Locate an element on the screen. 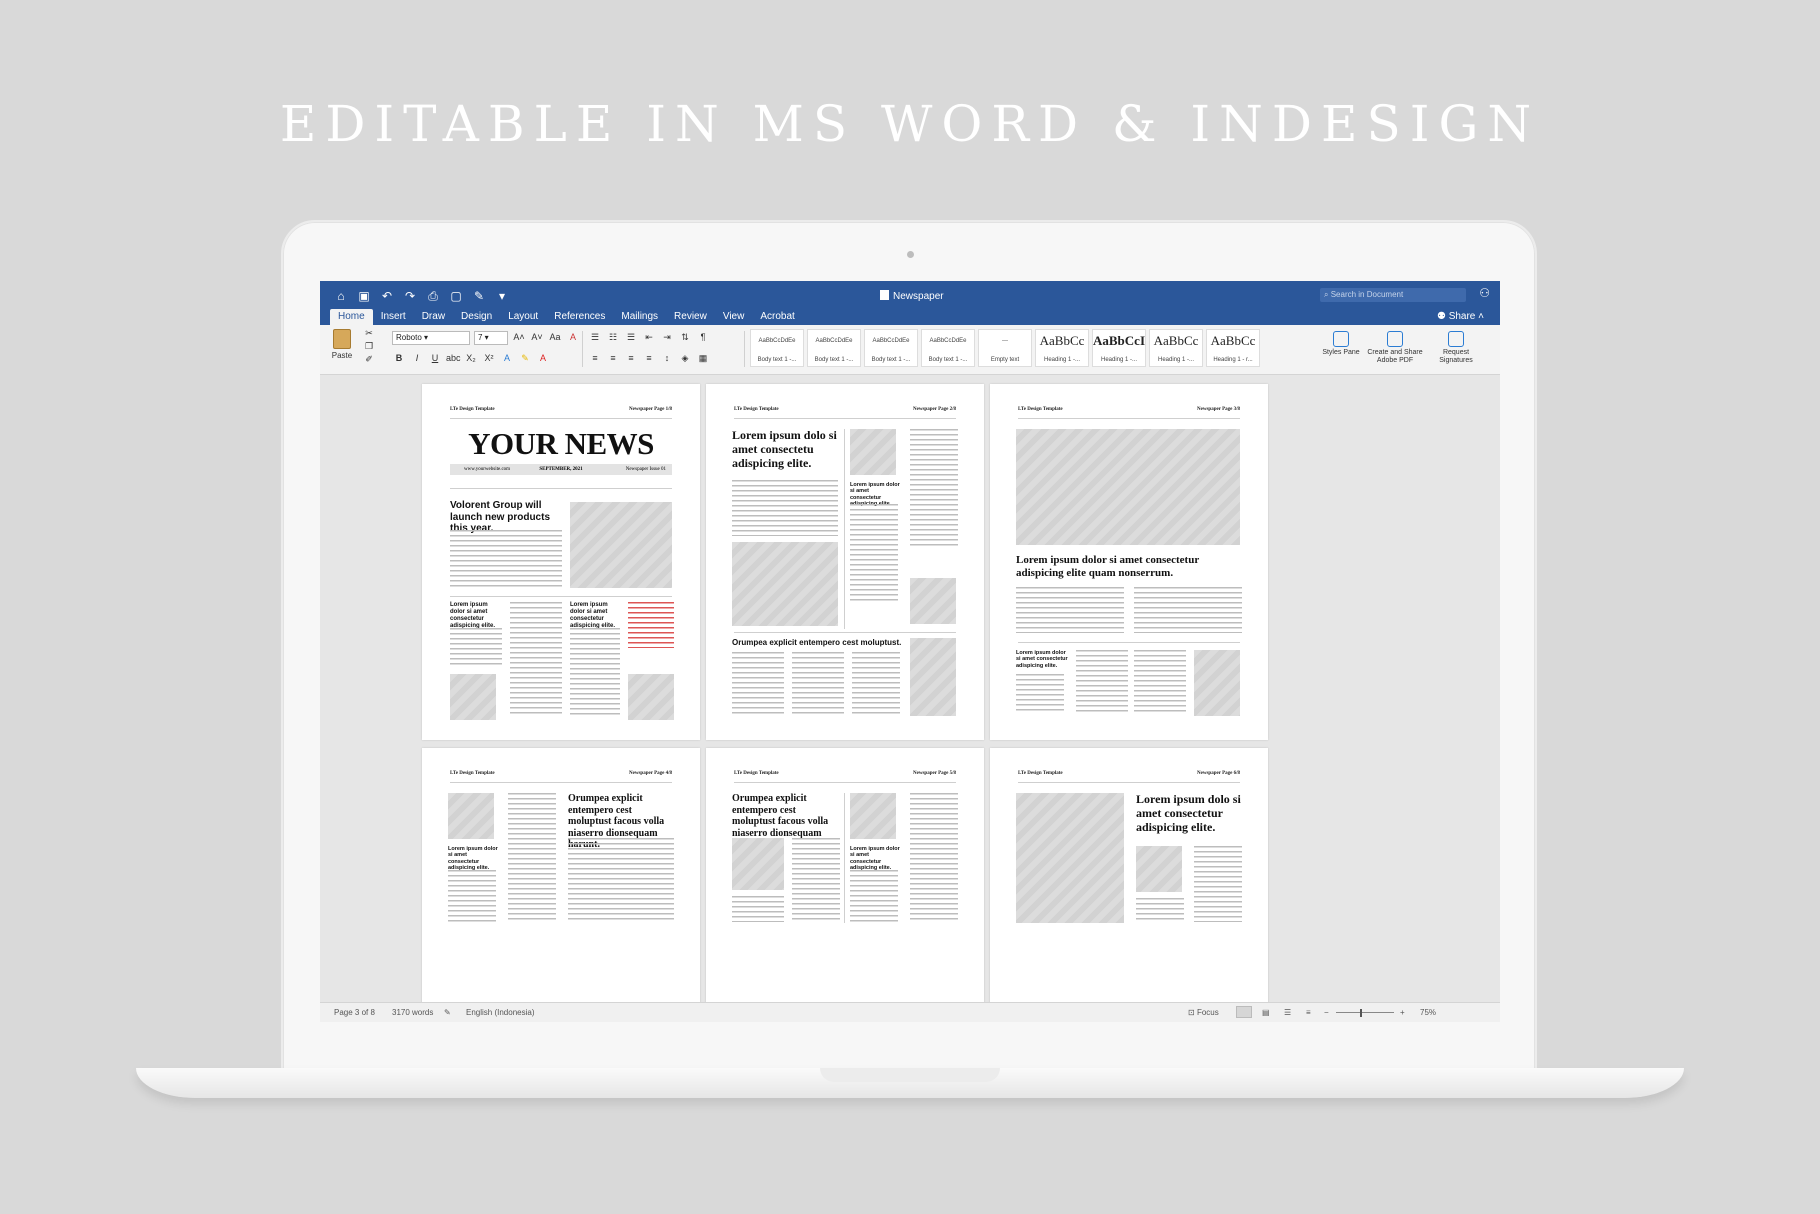 The height and width of the screenshot is (1214, 1820). numbering-icon: ☷ is located at coordinates (613, 337).